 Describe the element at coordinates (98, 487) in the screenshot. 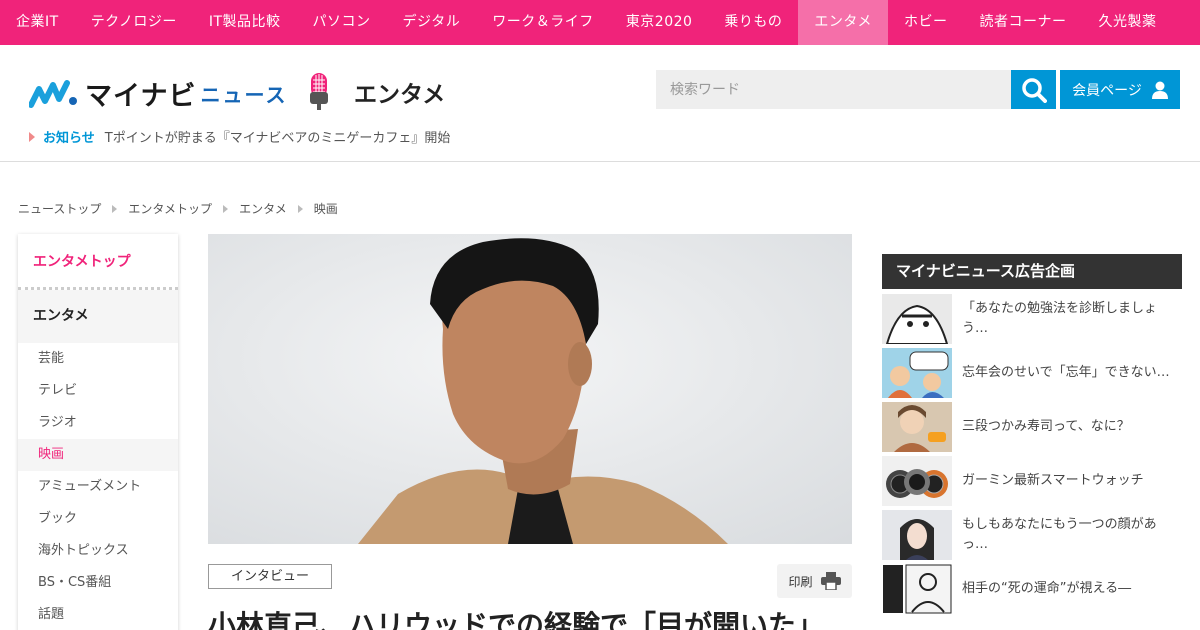

I see `side-menu-item-amusement: アミューズメント` at that location.